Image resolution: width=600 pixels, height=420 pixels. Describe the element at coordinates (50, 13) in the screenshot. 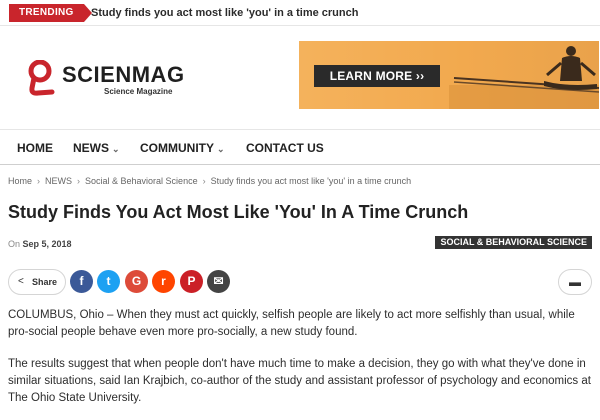

I see `trending-badge: TRENDING` at that location.